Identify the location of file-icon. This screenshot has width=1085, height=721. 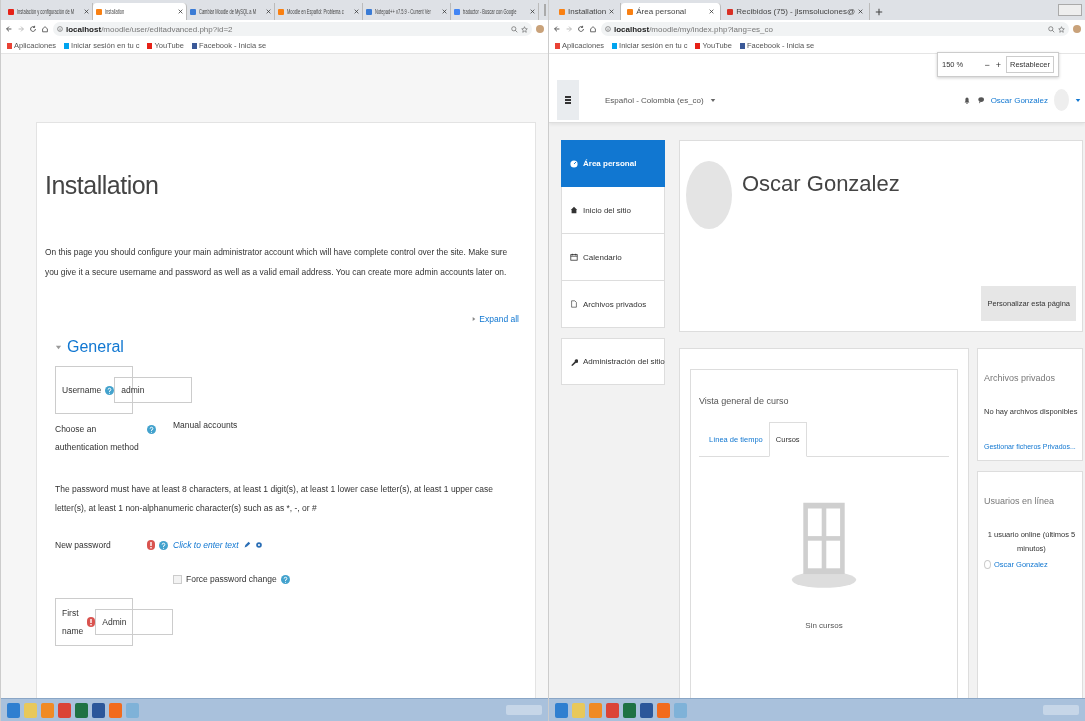
(574, 304).